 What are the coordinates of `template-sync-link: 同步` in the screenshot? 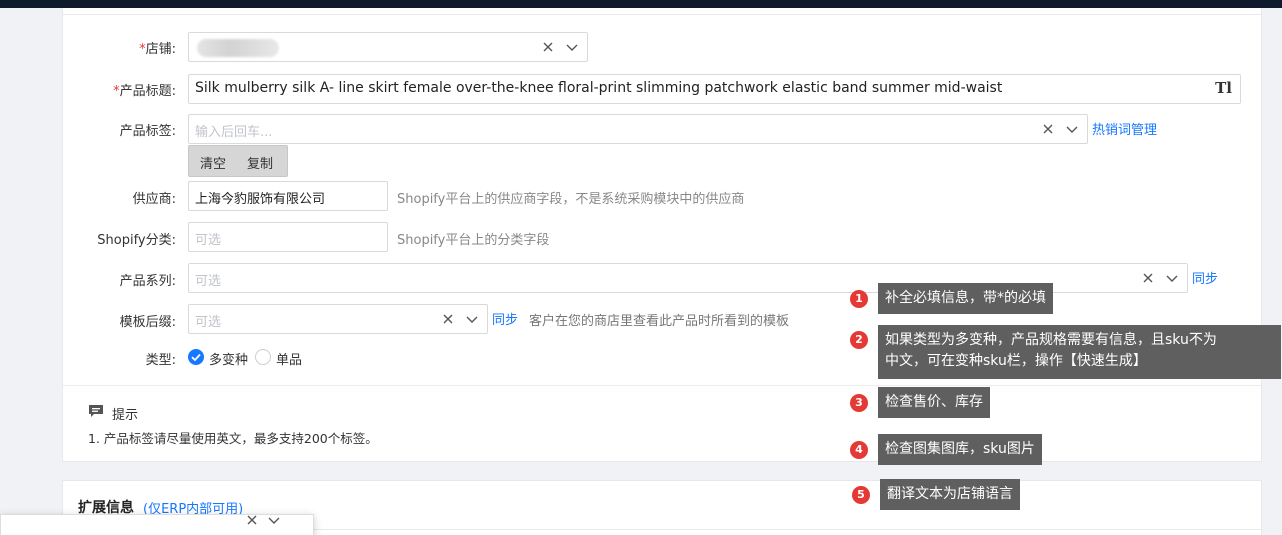 It's located at (505, 318).